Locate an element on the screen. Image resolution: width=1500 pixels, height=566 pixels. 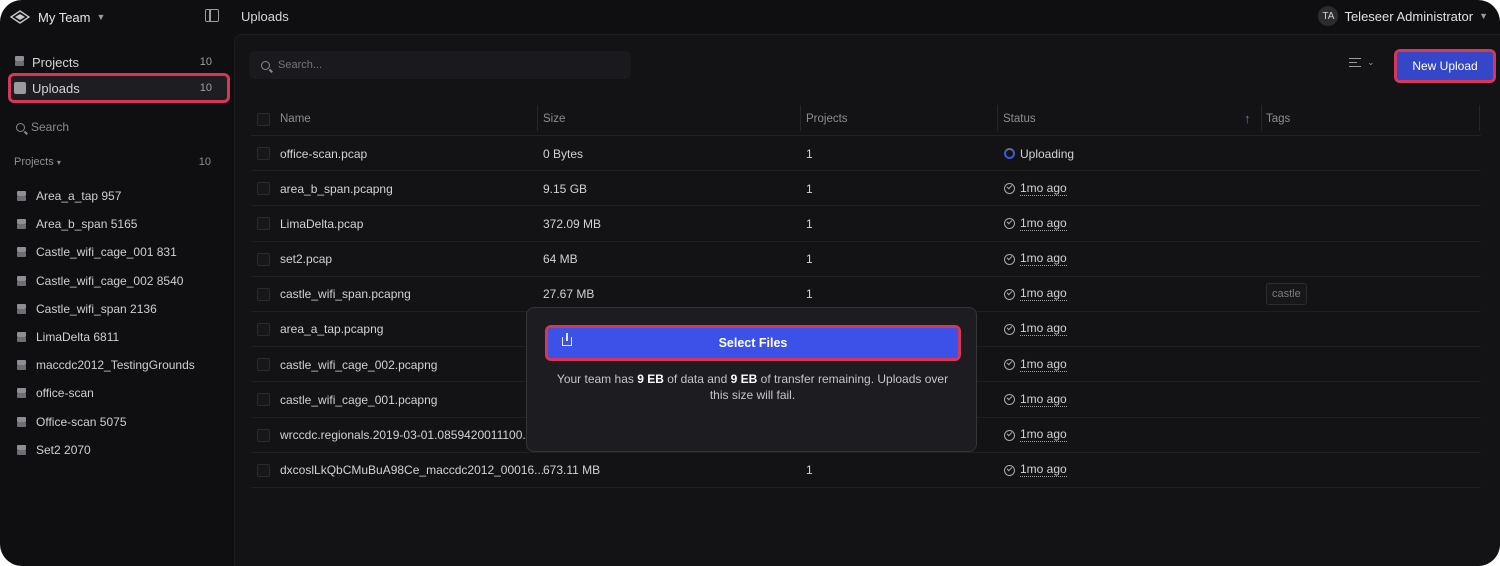
project-item: Area_b_span 5165 is located at coordinates (105, 224).